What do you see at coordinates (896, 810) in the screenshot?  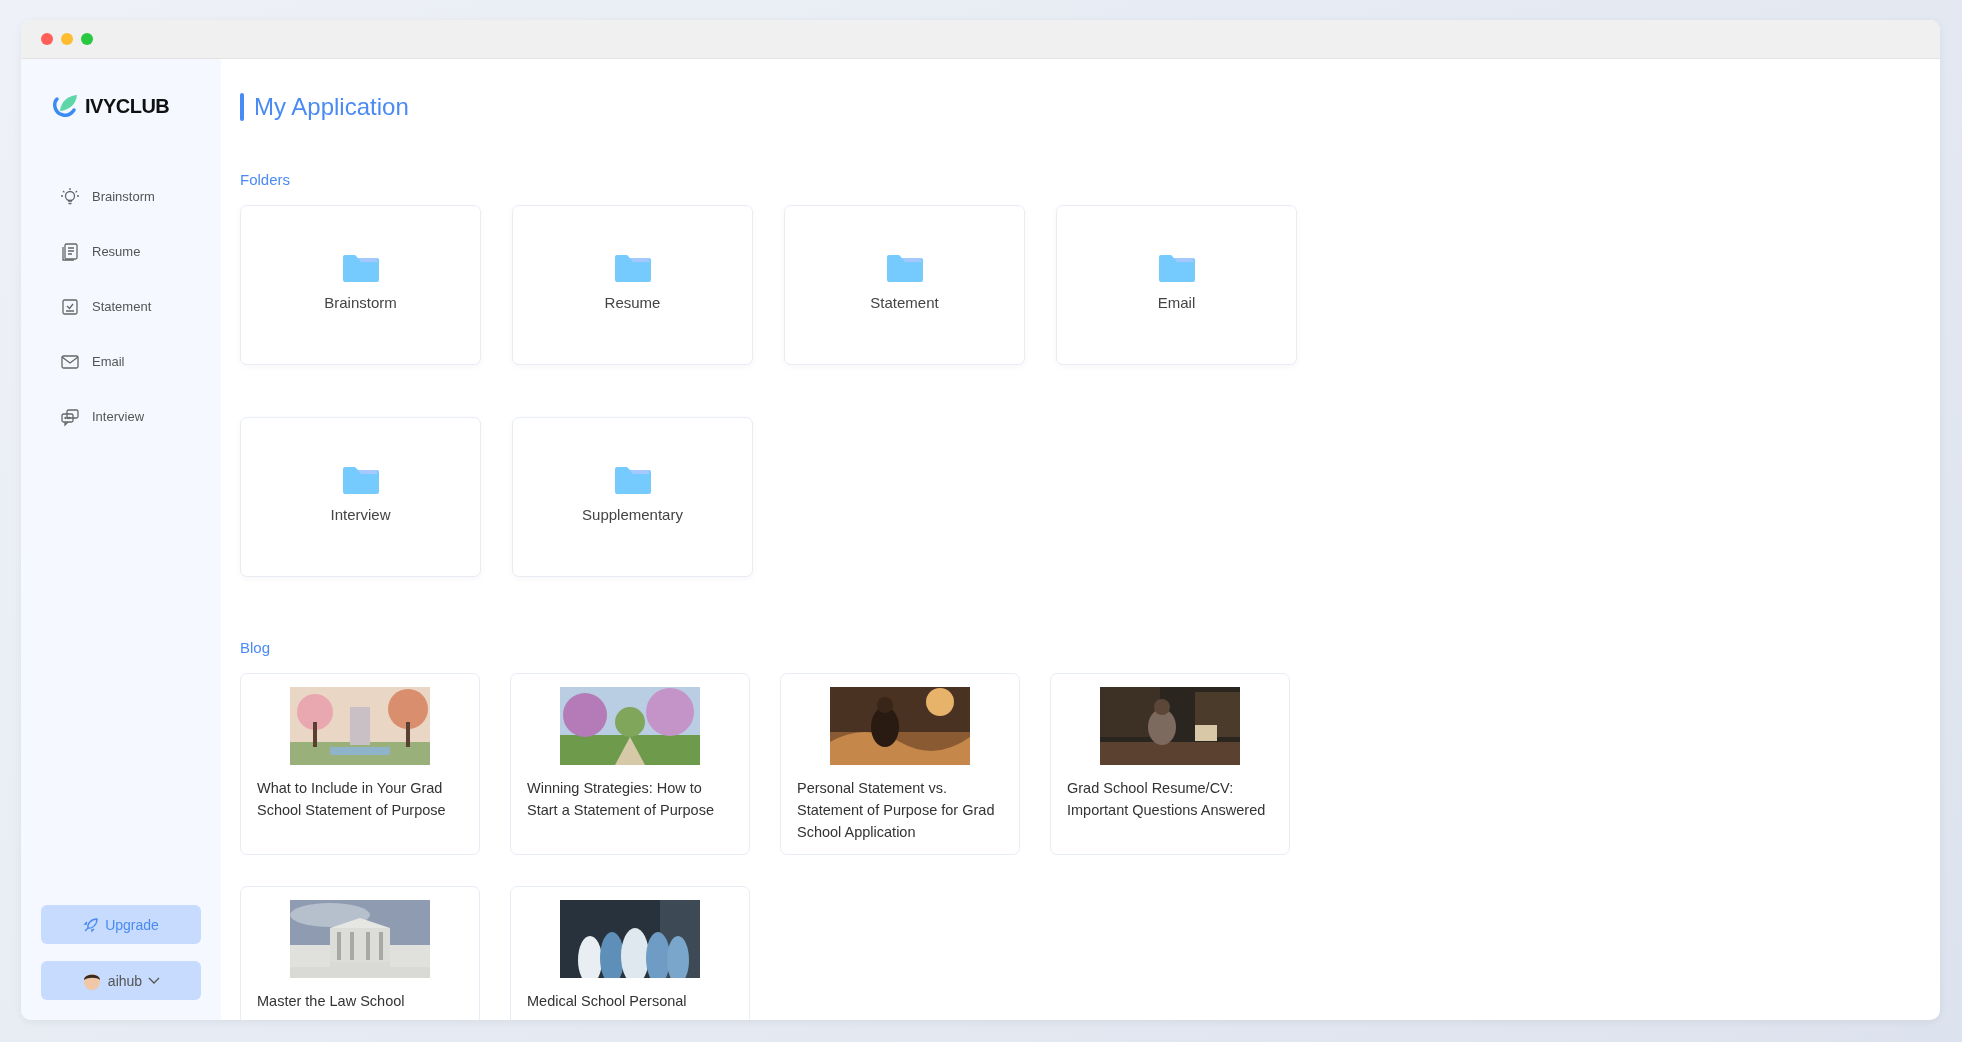 I see `blog-title: Personal Statement vs. Statement of Purpose for Grad School Application` at bounding box center [896, 810].